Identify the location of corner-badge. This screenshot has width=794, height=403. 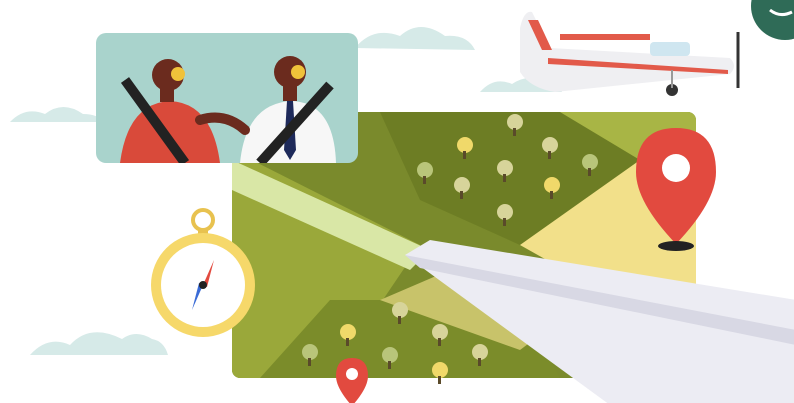
(772, 20).